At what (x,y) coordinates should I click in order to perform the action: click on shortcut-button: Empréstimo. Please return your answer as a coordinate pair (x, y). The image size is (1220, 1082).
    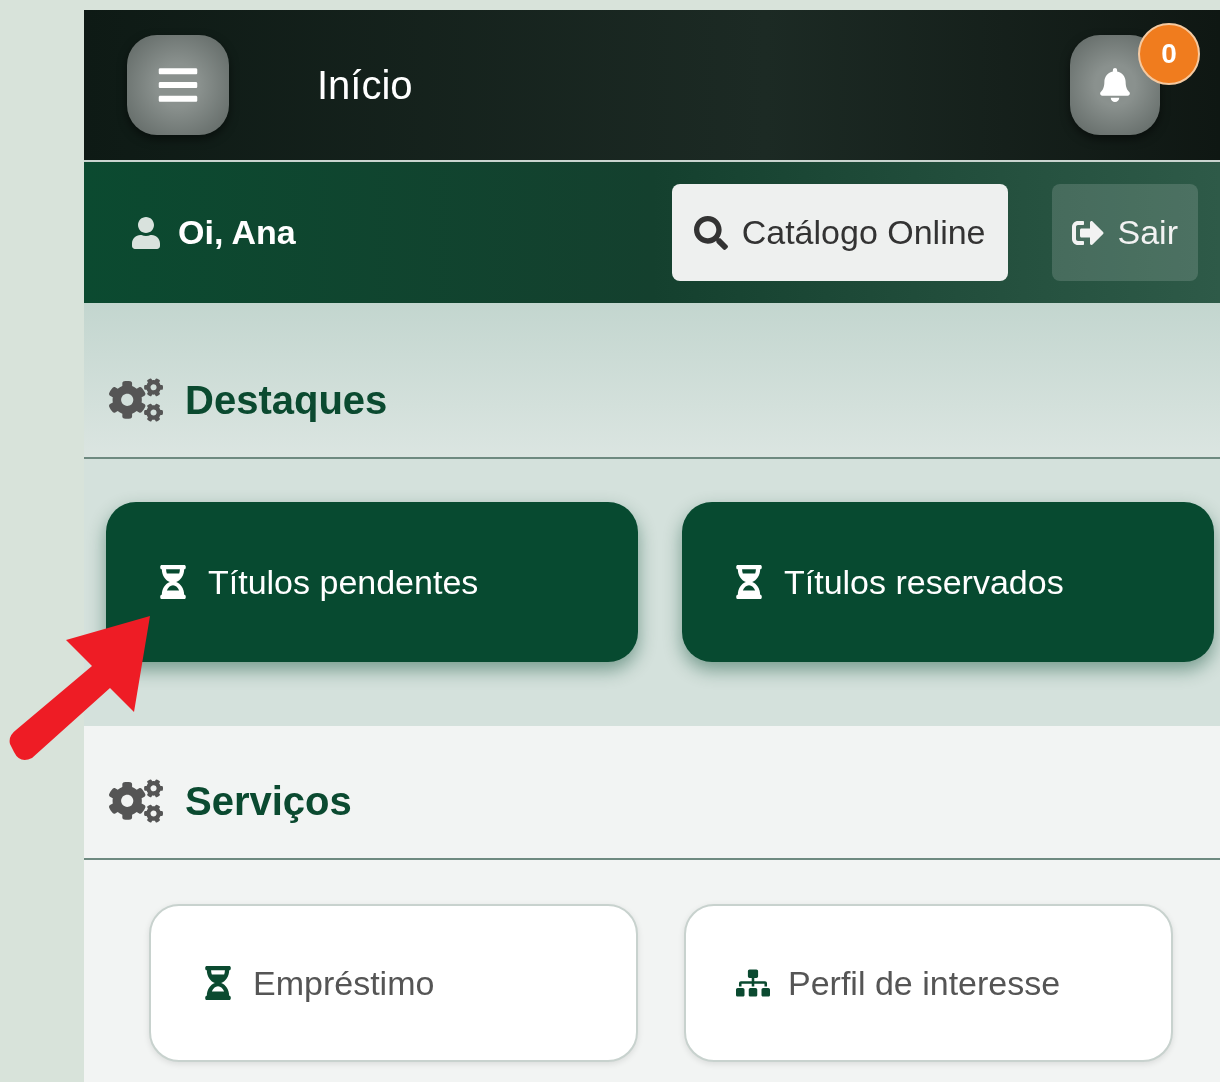
    Looking at the image, I should click on (393, 983).